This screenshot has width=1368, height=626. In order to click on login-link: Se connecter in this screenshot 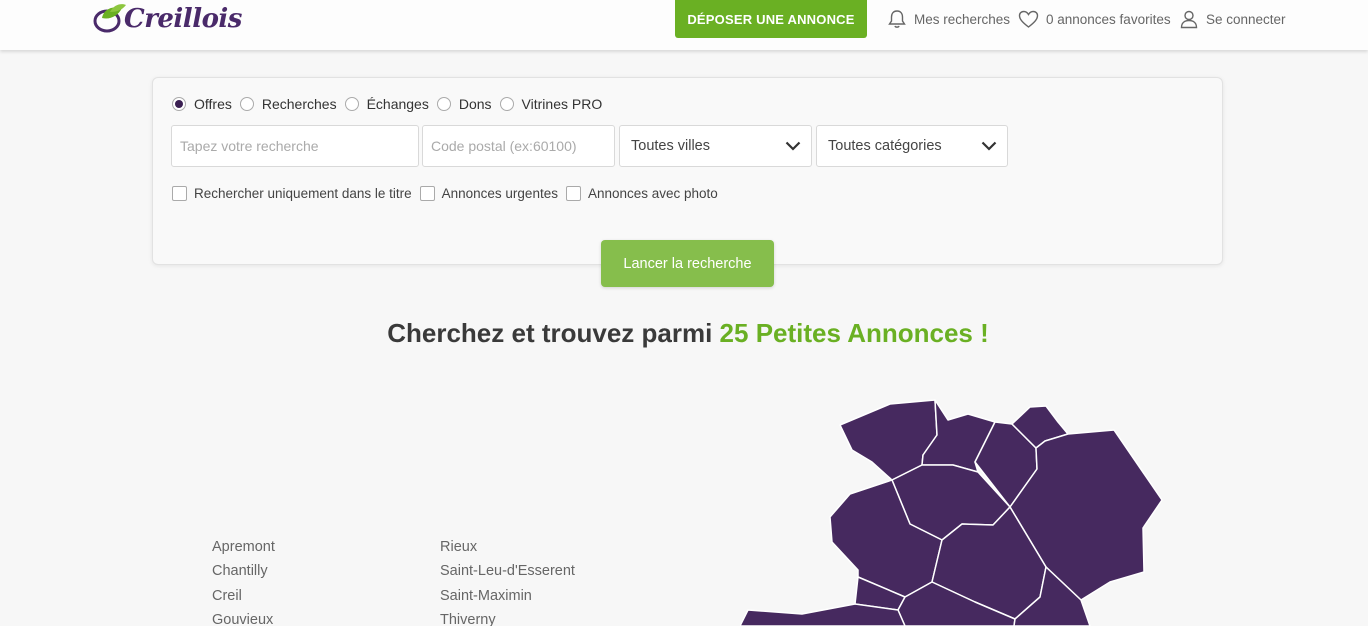, I will do `click(1232, 19)`.